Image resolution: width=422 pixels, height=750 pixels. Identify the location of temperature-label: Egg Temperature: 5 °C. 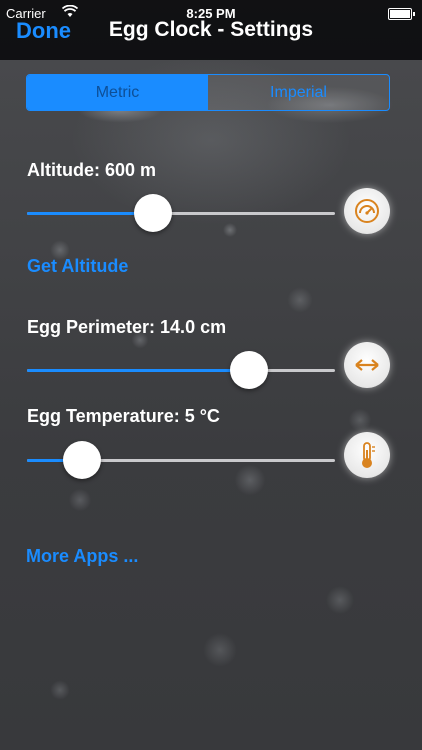
(123, 416).